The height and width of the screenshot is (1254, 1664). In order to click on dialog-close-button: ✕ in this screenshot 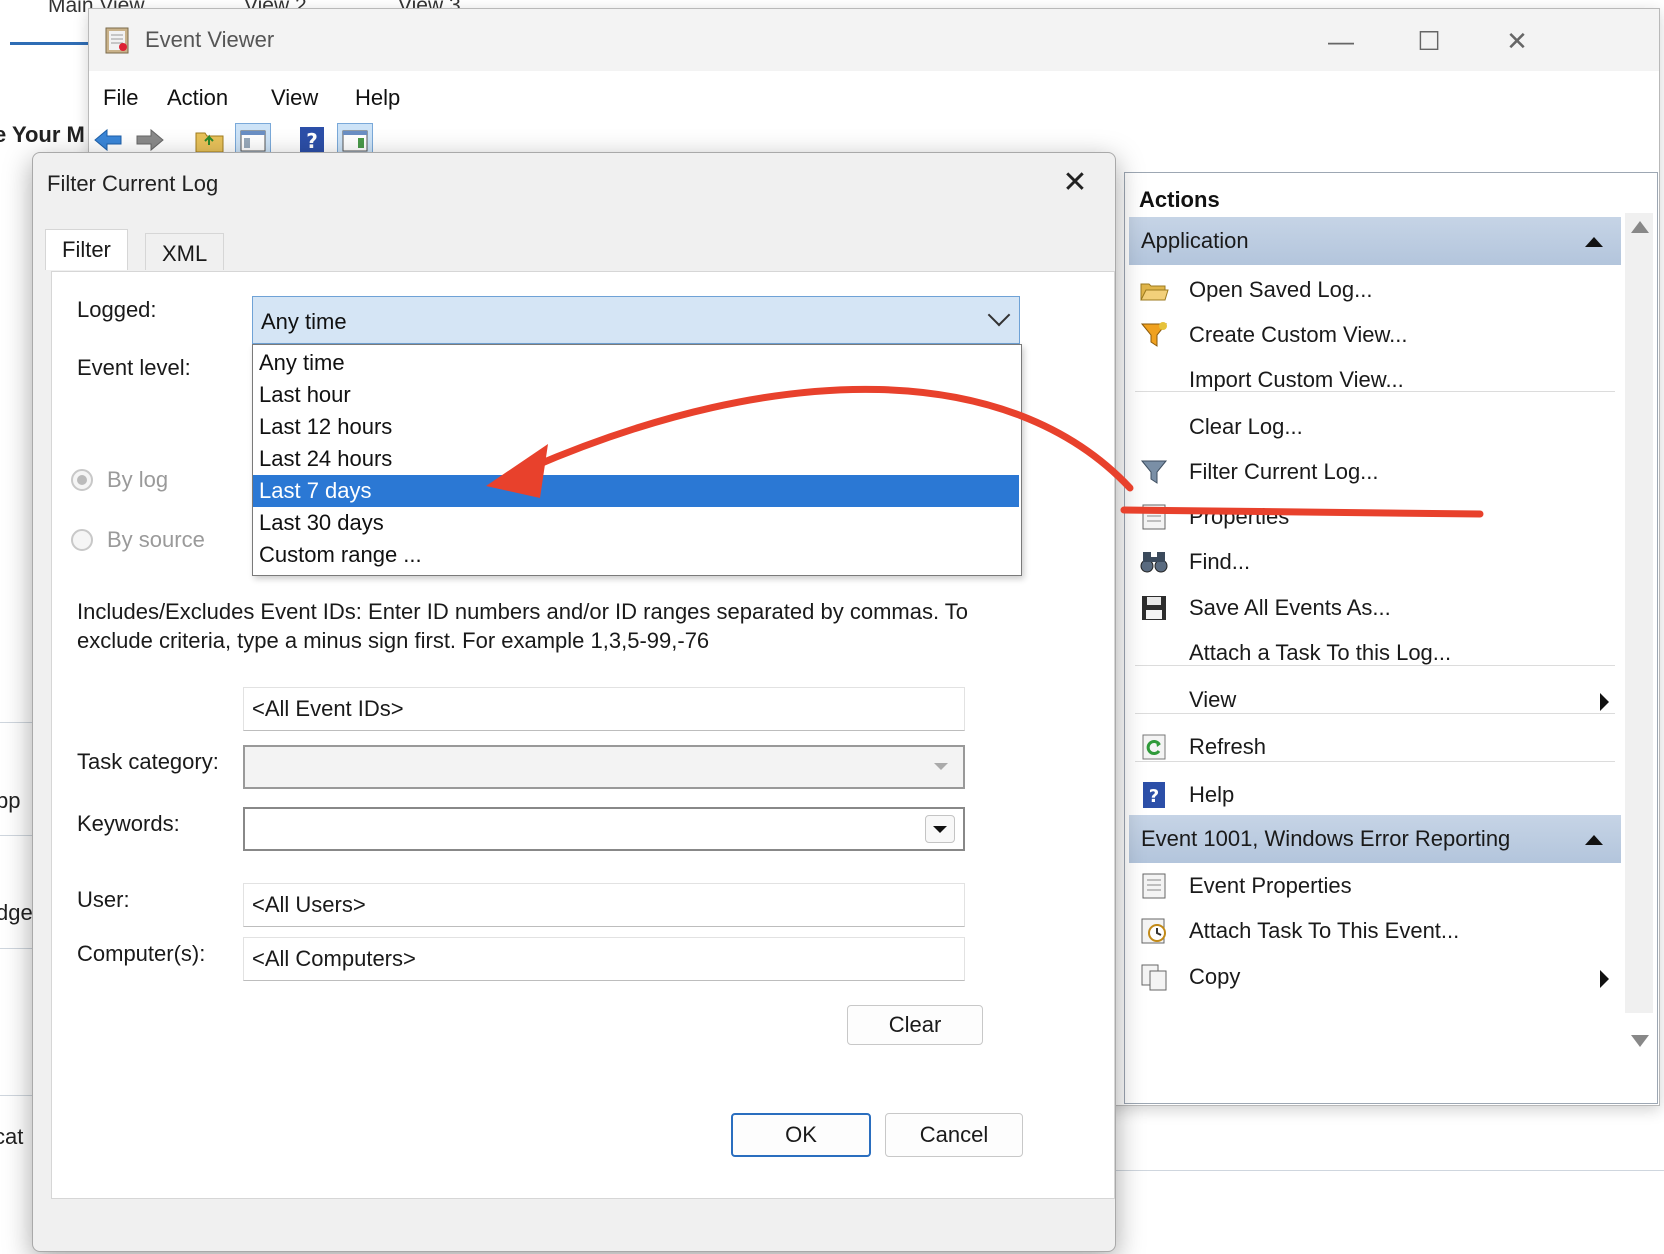, I will do `click(1075, 183)`.